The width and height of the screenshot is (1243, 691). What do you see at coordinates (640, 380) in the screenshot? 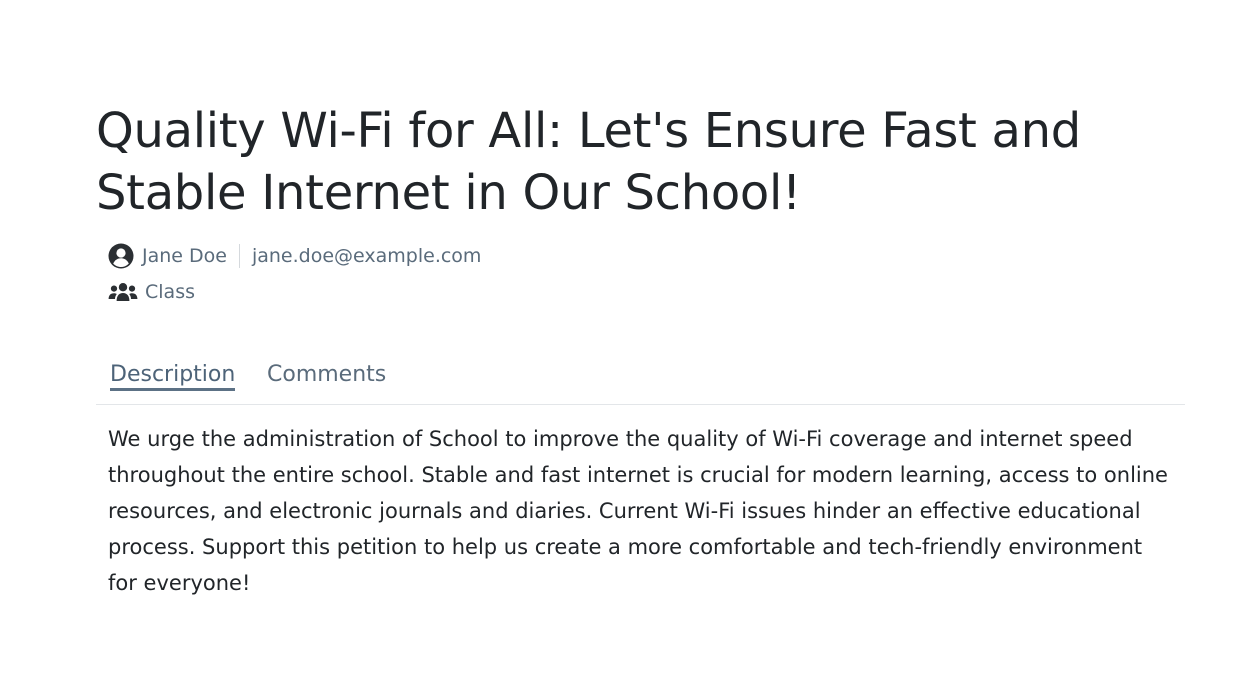
I see `petition-tabs: Description Comments` at bounding box center [640, 380].